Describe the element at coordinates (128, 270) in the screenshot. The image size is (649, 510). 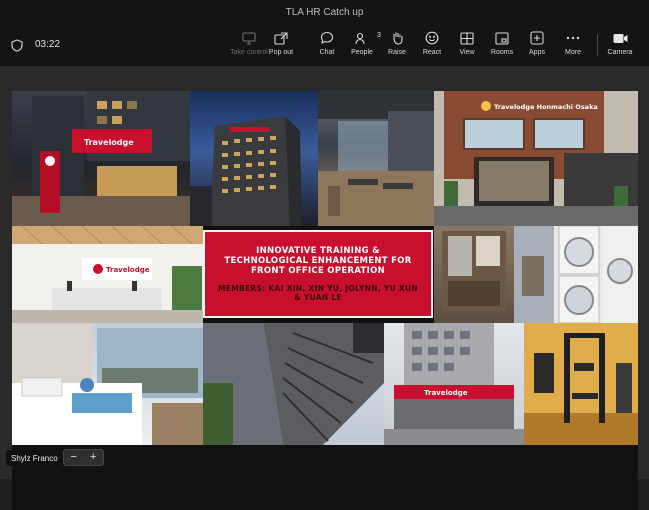
I see `lobby-sign-text: Travelodge` at that location.